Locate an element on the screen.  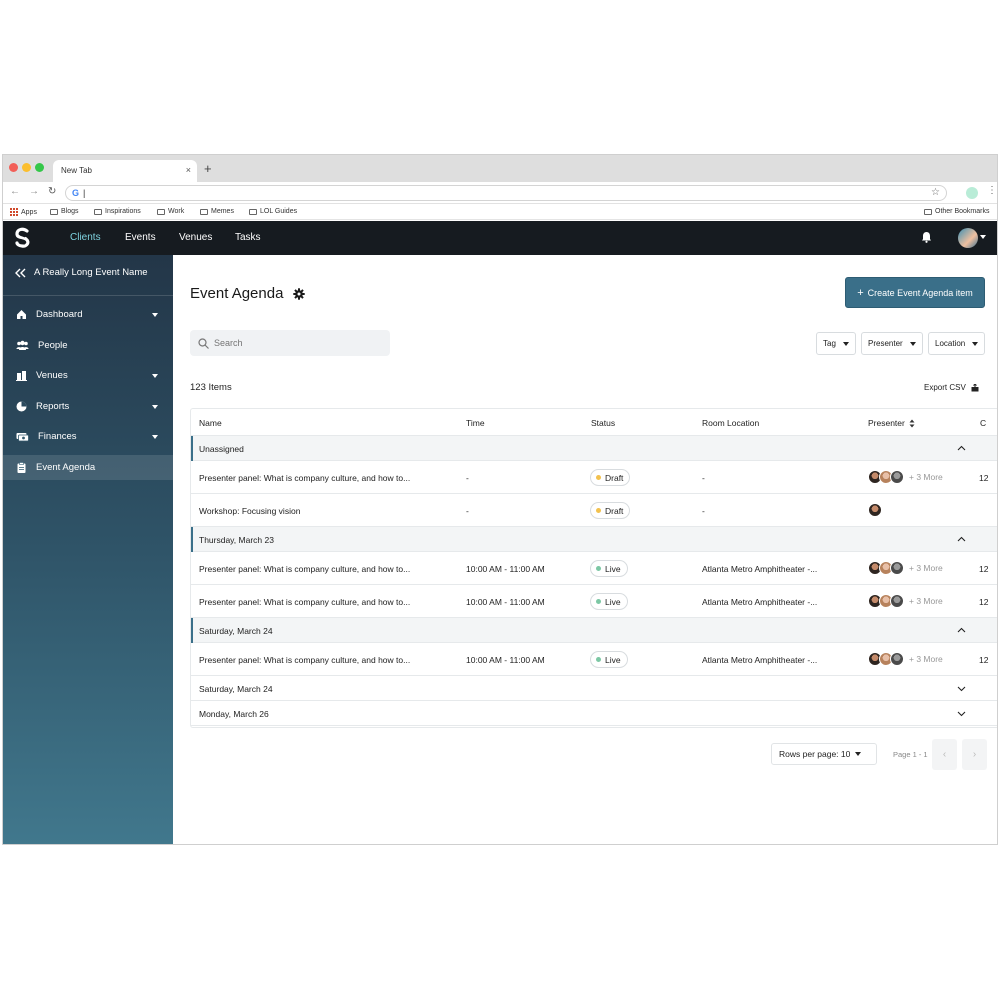
column-header-time: Time is located at coordinates (475, 423).